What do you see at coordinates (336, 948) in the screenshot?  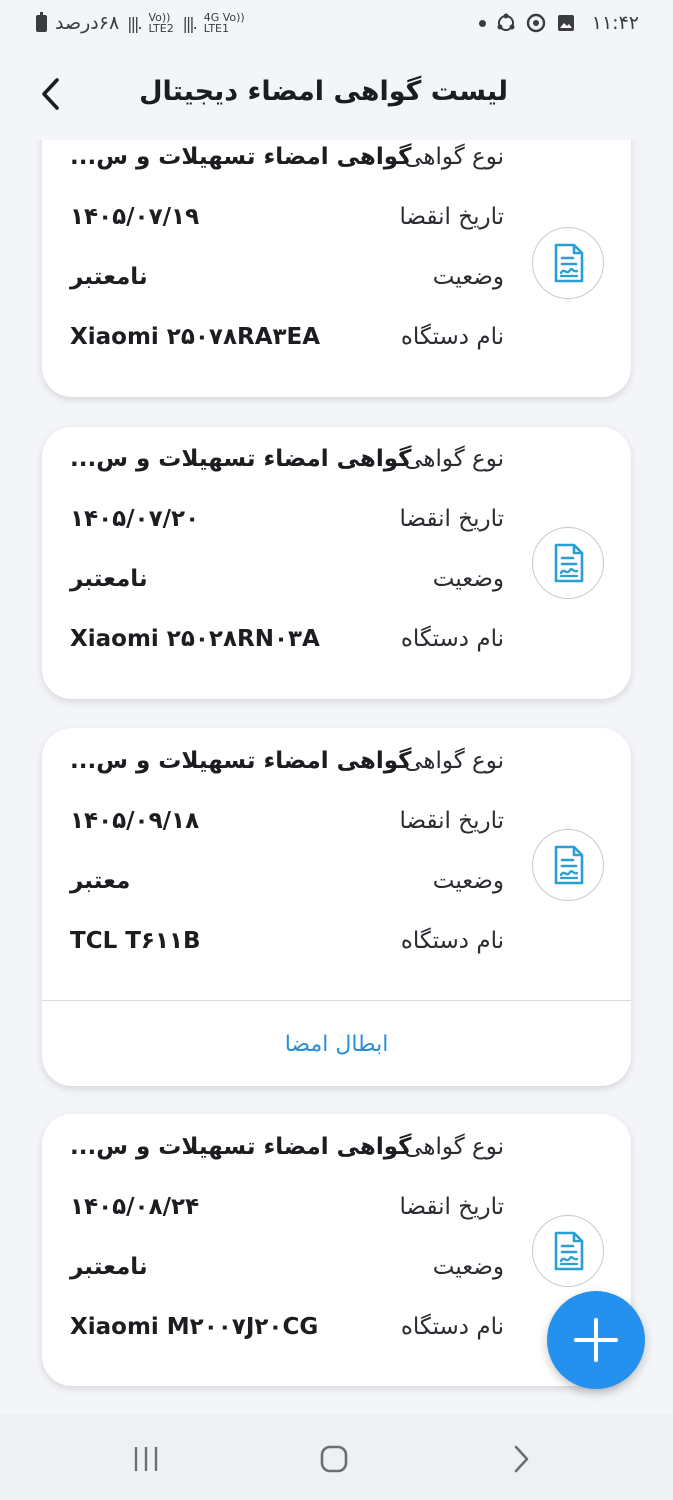 I see `device-row: نام دستگاه TCL T۶۱۱B` at bounding box center [336, 948].